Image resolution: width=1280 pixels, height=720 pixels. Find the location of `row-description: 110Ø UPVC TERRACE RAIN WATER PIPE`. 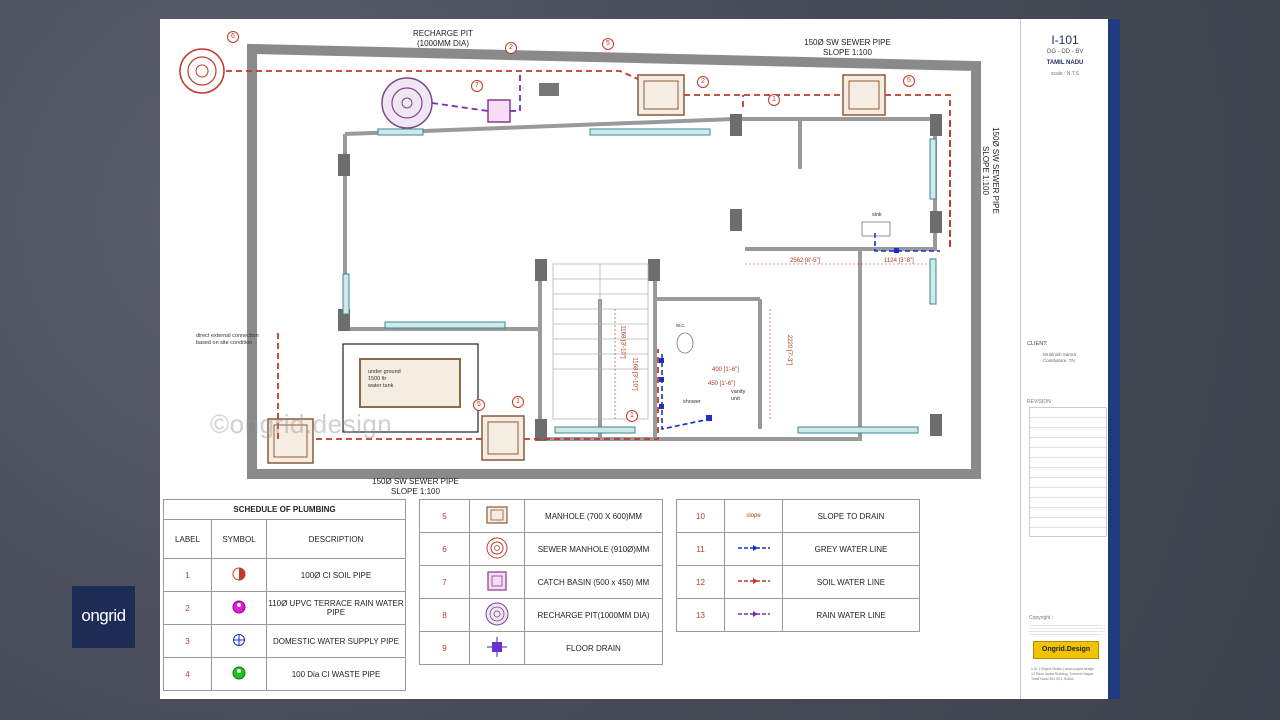

row-description: 110Ø UPVC TERRACE RAIN WATER PIPE is located at coordinates (336, 608).